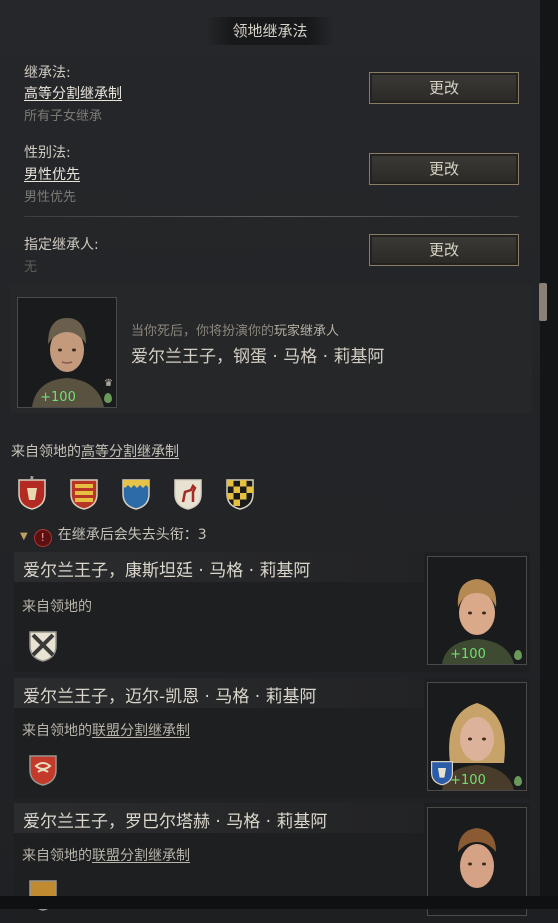 Image resolution: width=558 pixels, height=923 pixels. I want to click on gender-law-label: 性别法:, so click(47, 153).